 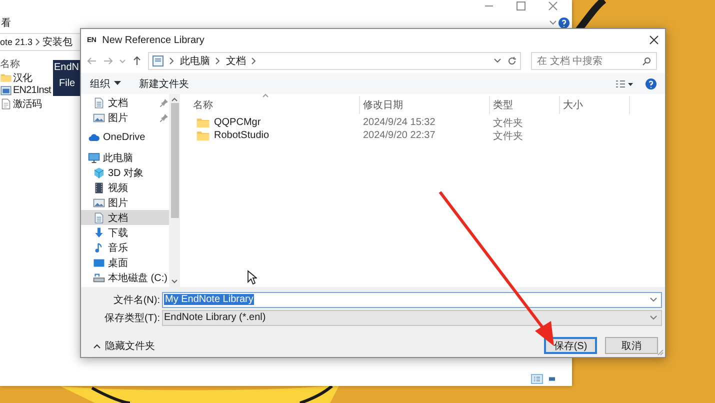 What do you see at coordinates (537, 379) in the screenshot?
I see `details-view-icon` at bounding box center [537, 379].